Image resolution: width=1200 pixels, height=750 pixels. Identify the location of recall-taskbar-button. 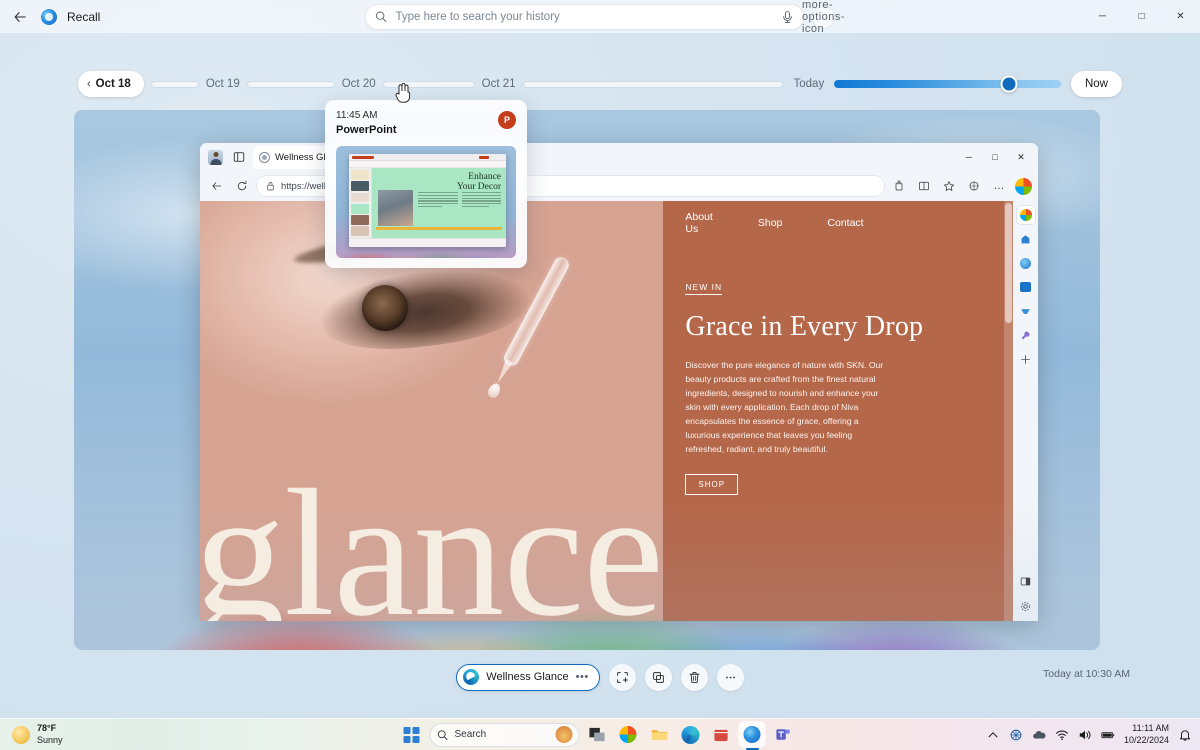
(752, 734).